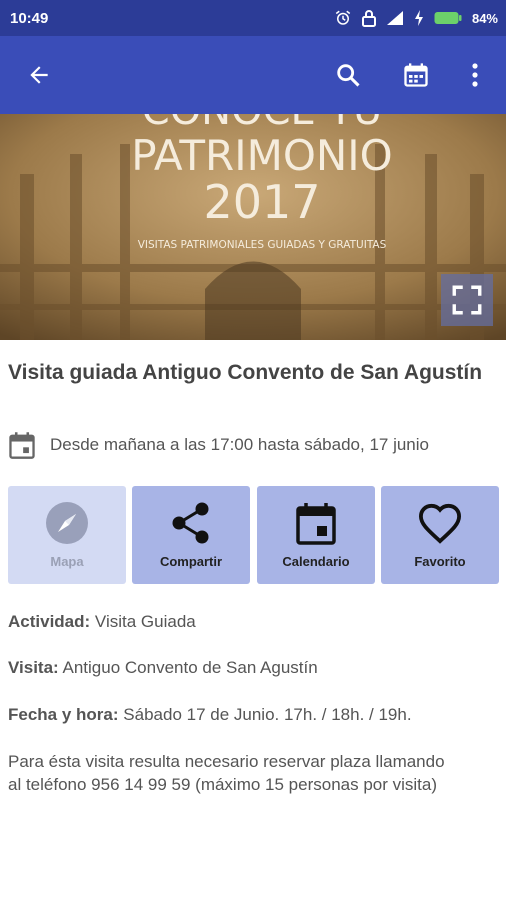 This screenshot has height=900, width=506. What do you see at coordinates (22, 445) in the screenshot?
I see `event-calendar-icon` at bounding box center [22, 445].